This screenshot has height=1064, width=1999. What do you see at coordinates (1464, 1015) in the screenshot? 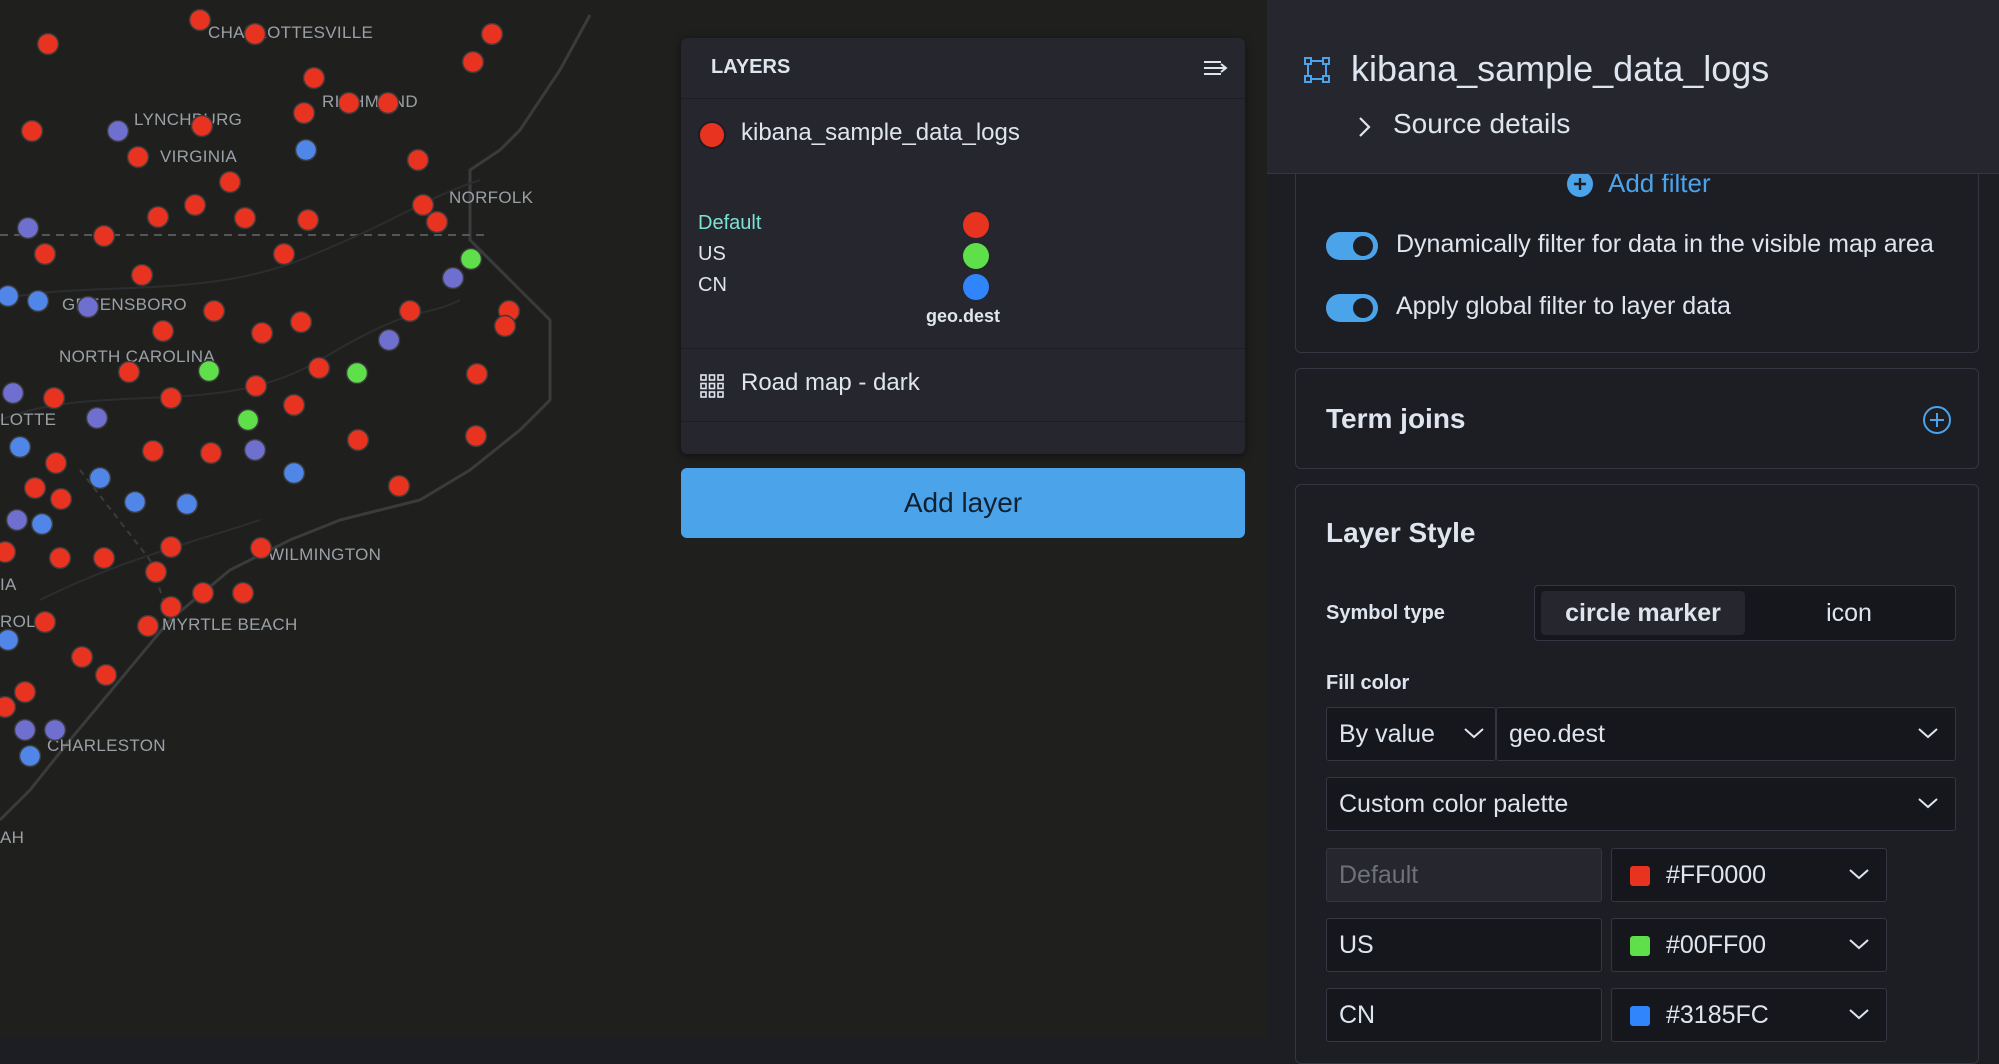
I see `stop-term-input-cn: CN` at bounding box center [1464, 1015].